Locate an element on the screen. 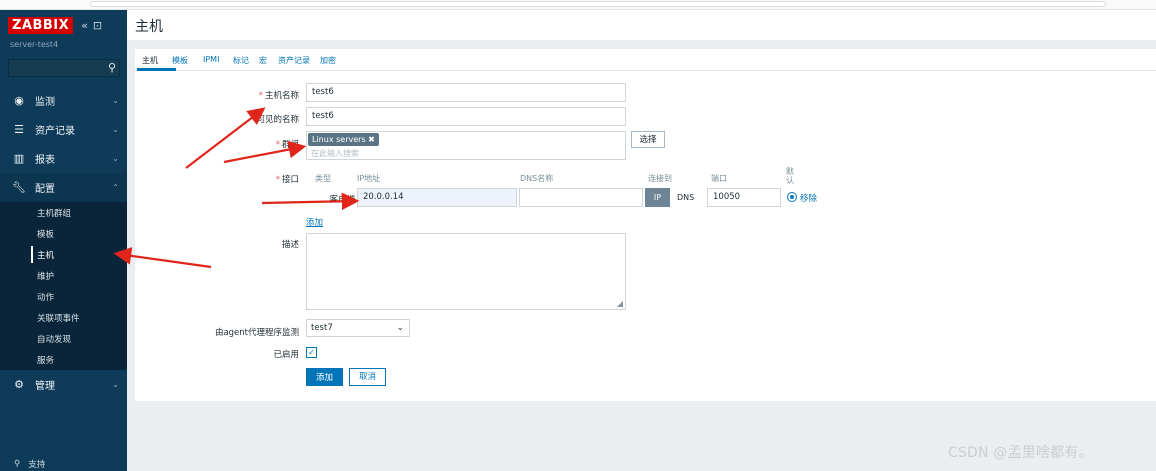 This screenshot has height=471, width=1156. description-label: 描述 is located at coordinates (290, 245).